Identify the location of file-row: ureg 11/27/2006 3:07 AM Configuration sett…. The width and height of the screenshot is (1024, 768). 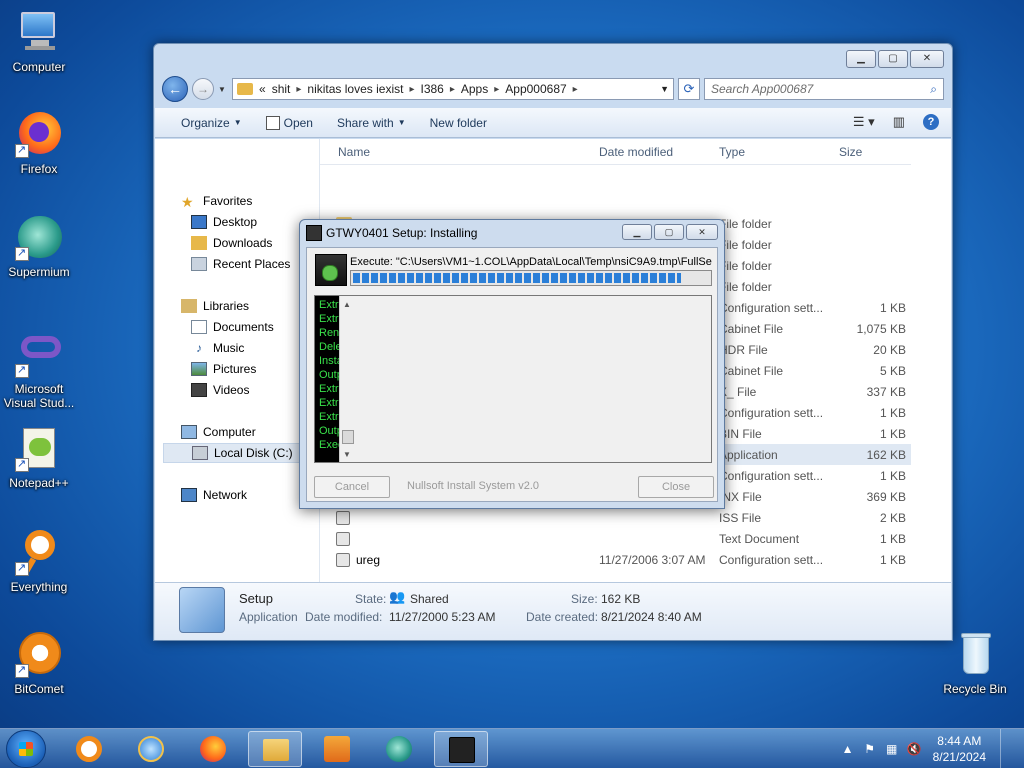
(615, 559).